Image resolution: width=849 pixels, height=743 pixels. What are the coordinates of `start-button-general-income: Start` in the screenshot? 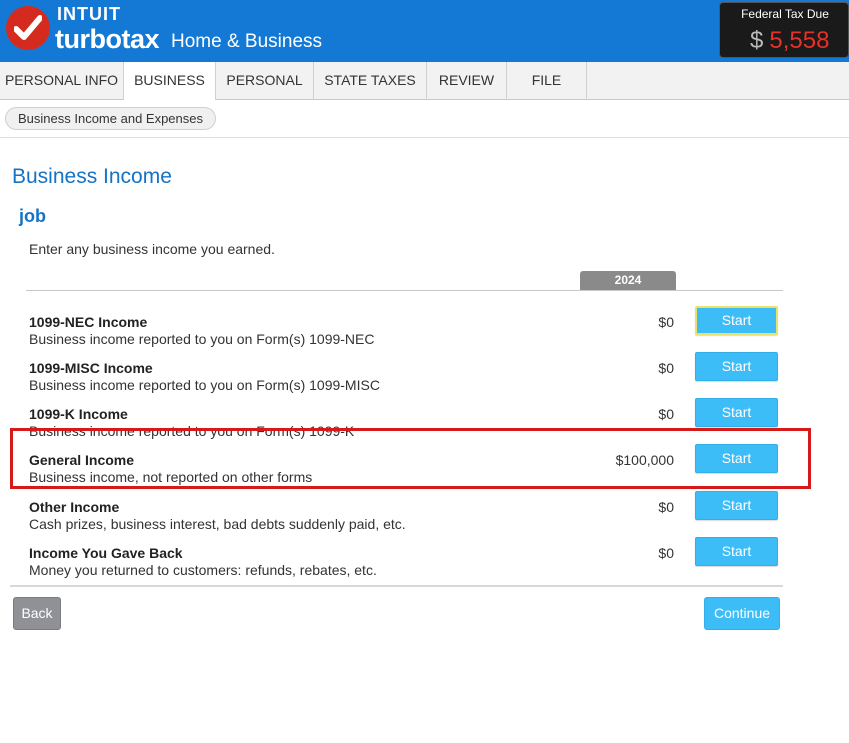 It's located at (736, 458).